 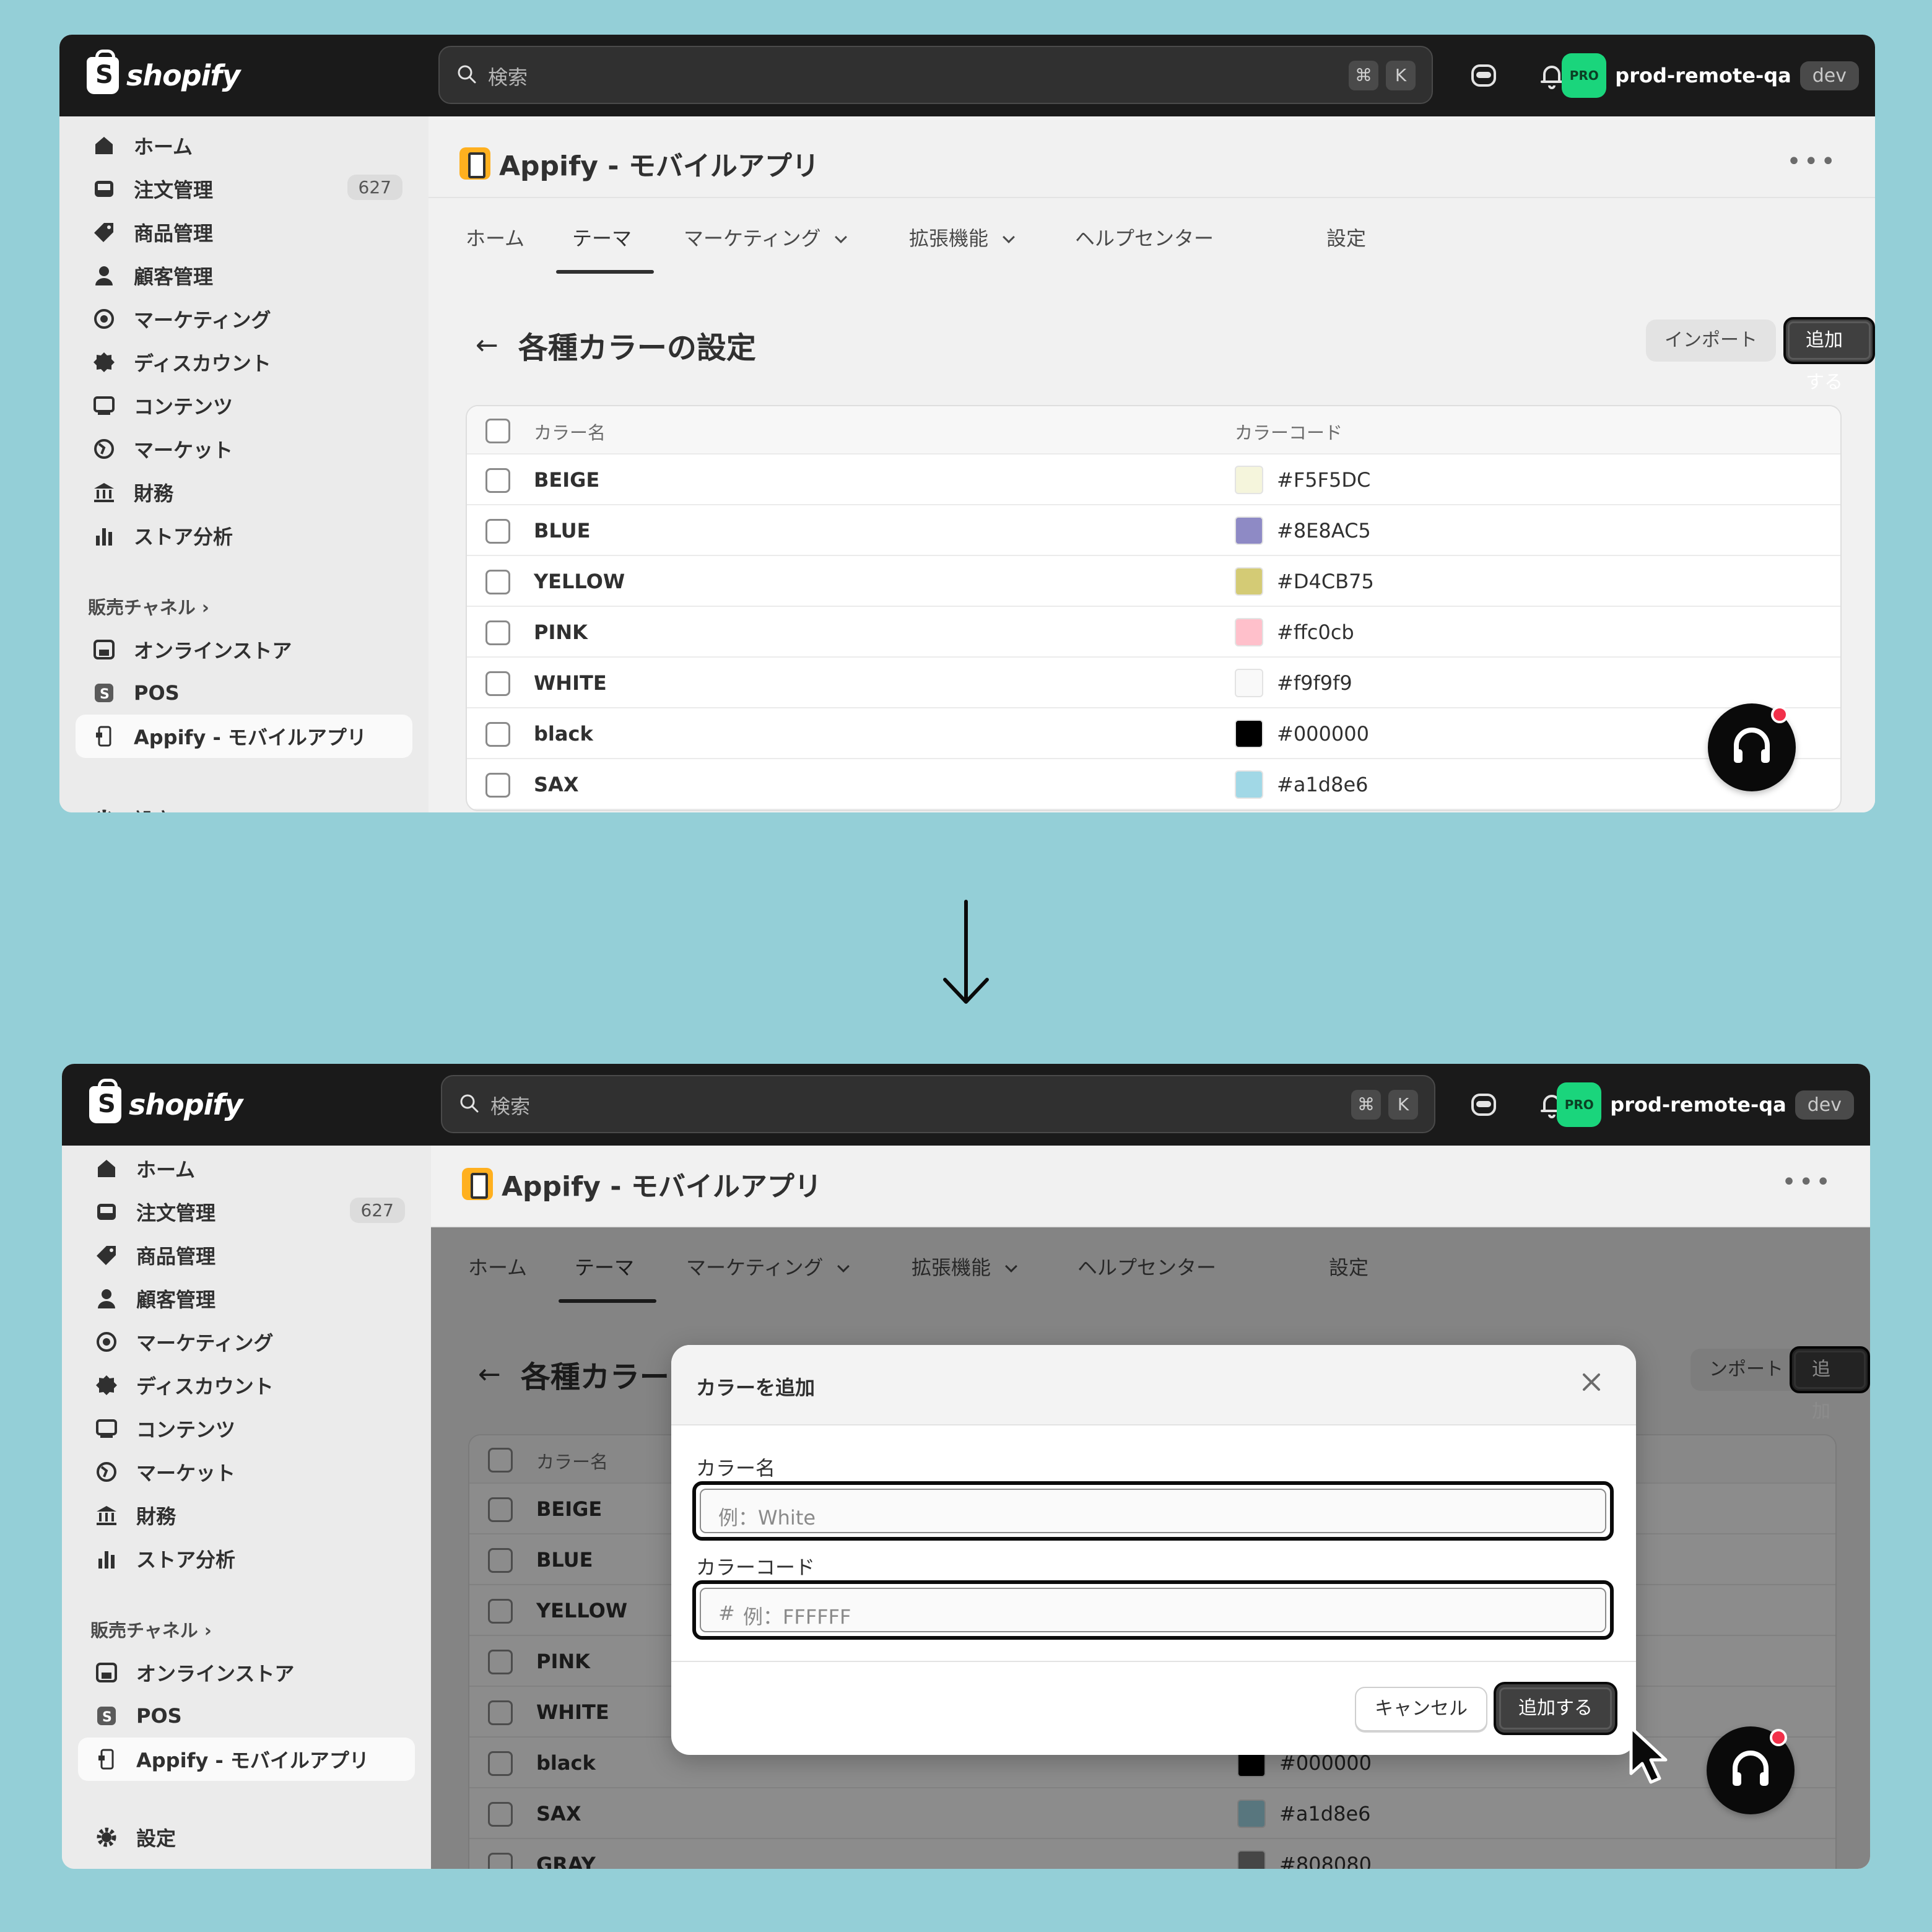 I want to click on color-code-input: # 例：FFFFFF, so click(x=1153, y=1610).